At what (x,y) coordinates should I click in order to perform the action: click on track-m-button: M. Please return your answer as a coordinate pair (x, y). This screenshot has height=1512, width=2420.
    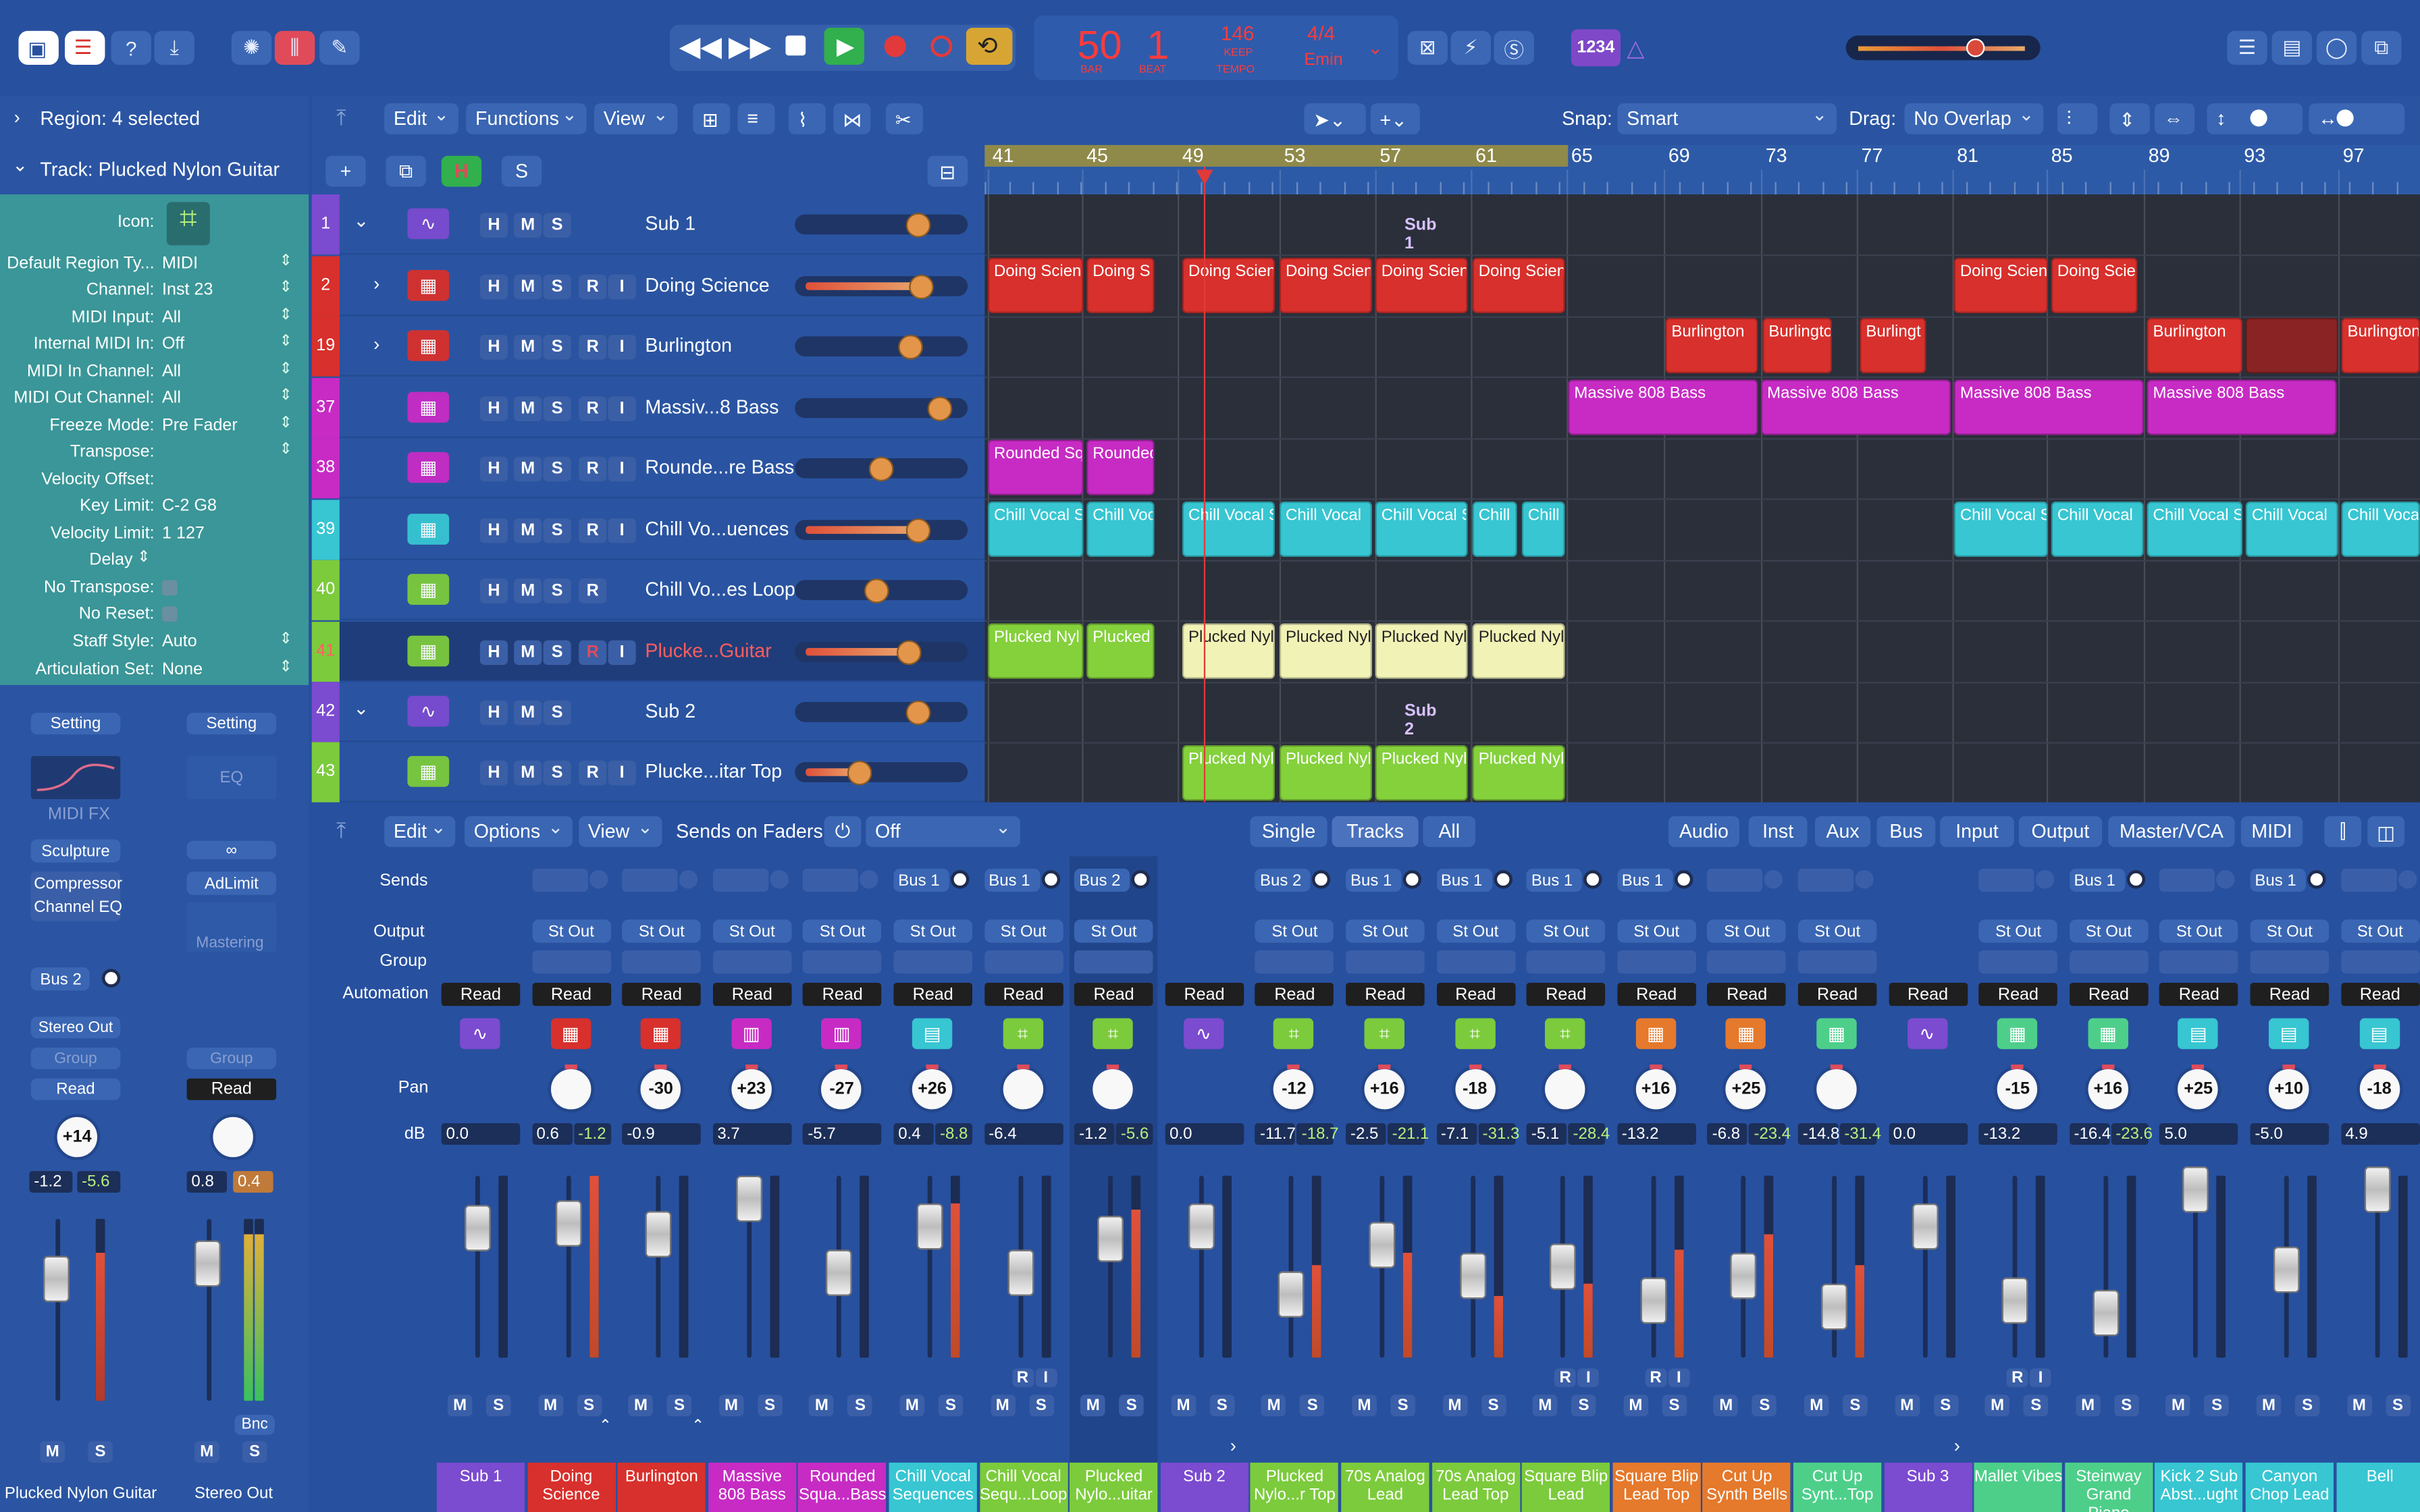
    Looking at the image, I should click on (528, 530).